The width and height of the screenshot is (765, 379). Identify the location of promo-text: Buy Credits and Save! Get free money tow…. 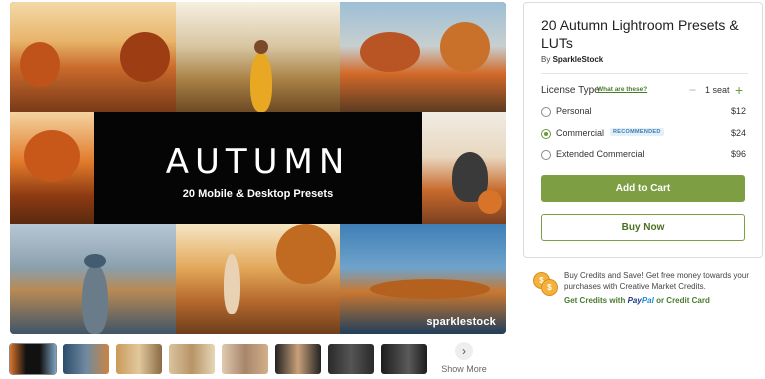
(656, 281).